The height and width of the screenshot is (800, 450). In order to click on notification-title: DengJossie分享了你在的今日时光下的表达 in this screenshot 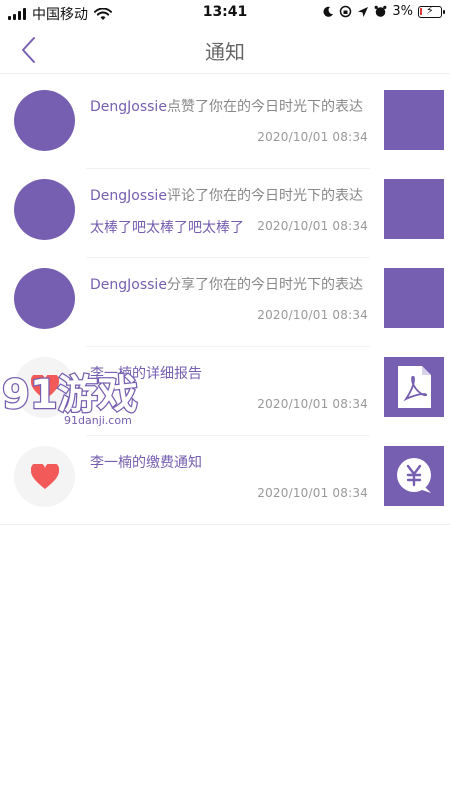, I will do `click(226, 284)`.